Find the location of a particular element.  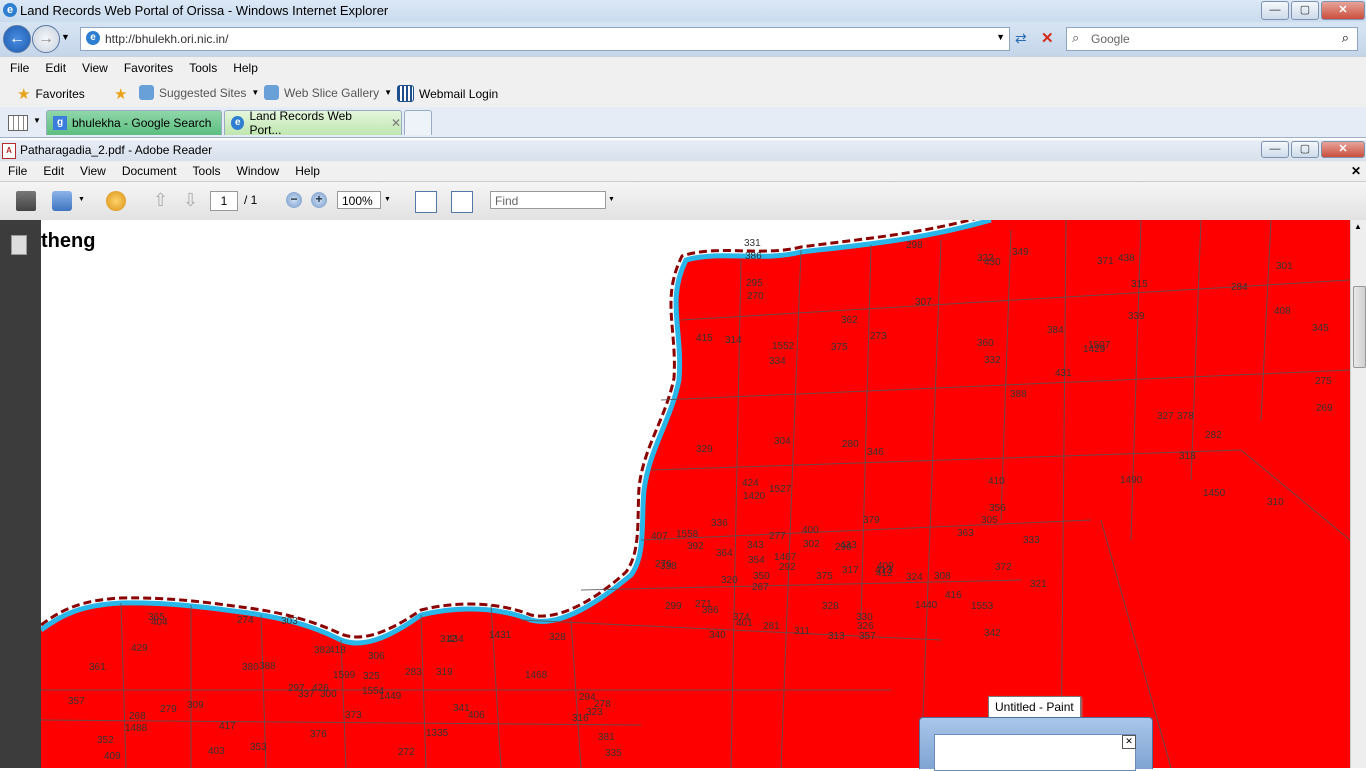

scroll-thumb is located at coordinates (1359, 327).